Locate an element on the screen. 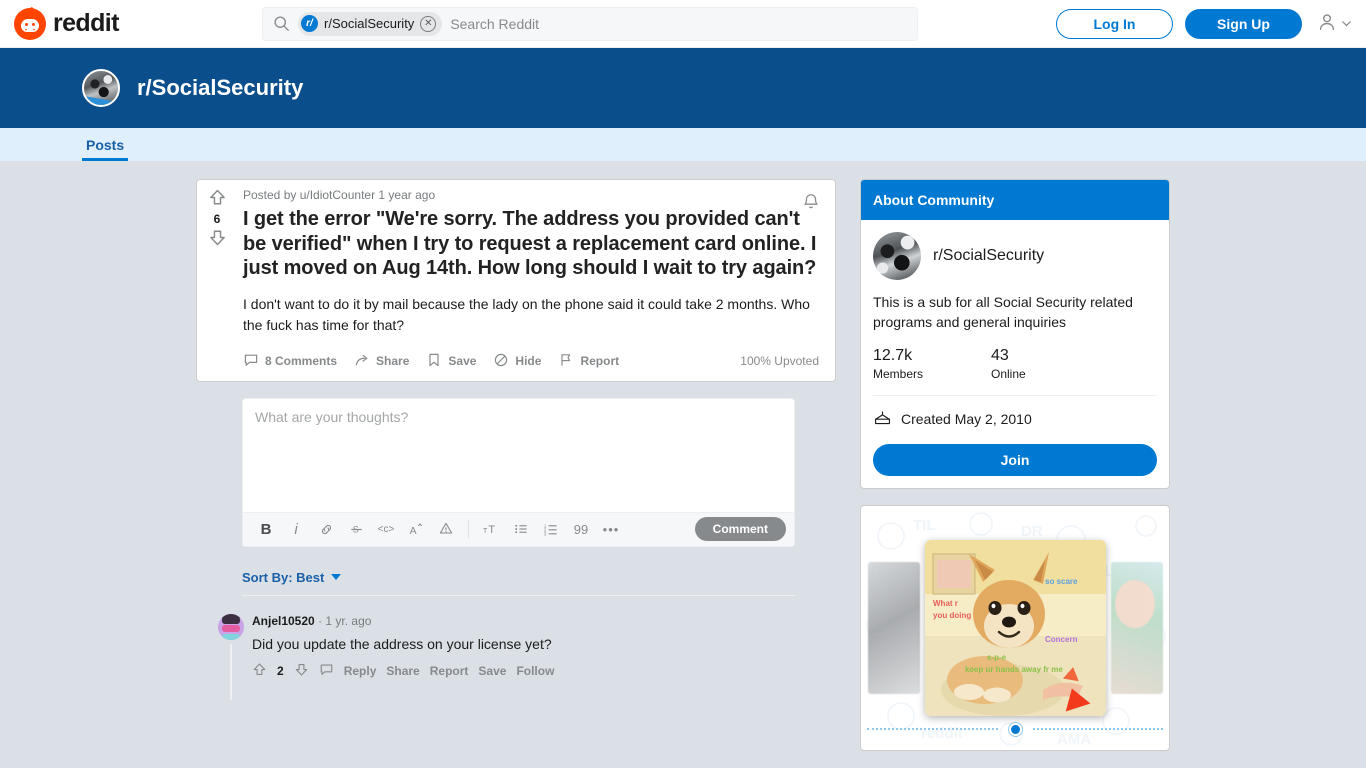  svg-text: A is located at coordinates (413, 531).